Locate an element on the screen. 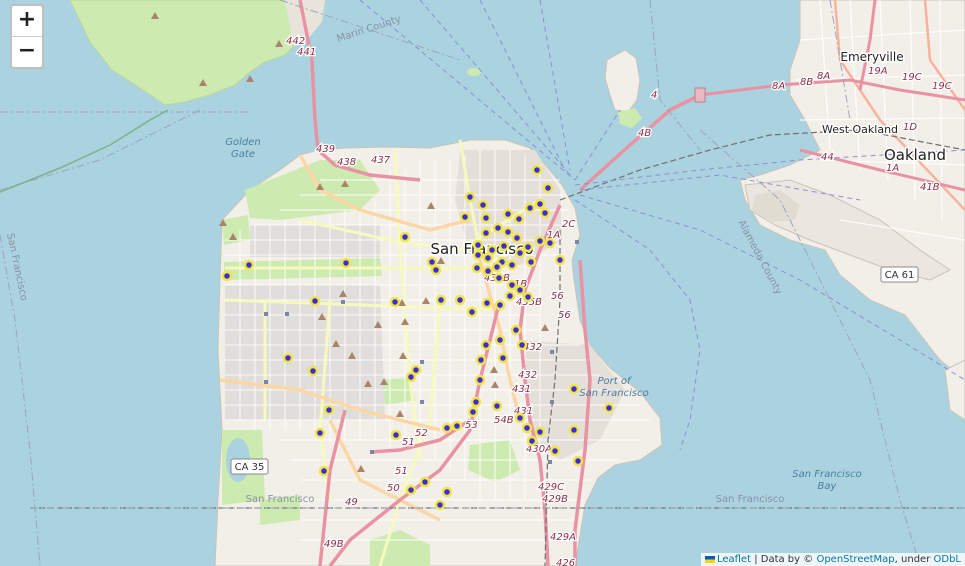 Image resolution: width=965 pixels, height=566 pixels. bridge-tower is located at coordinates (700, 95).